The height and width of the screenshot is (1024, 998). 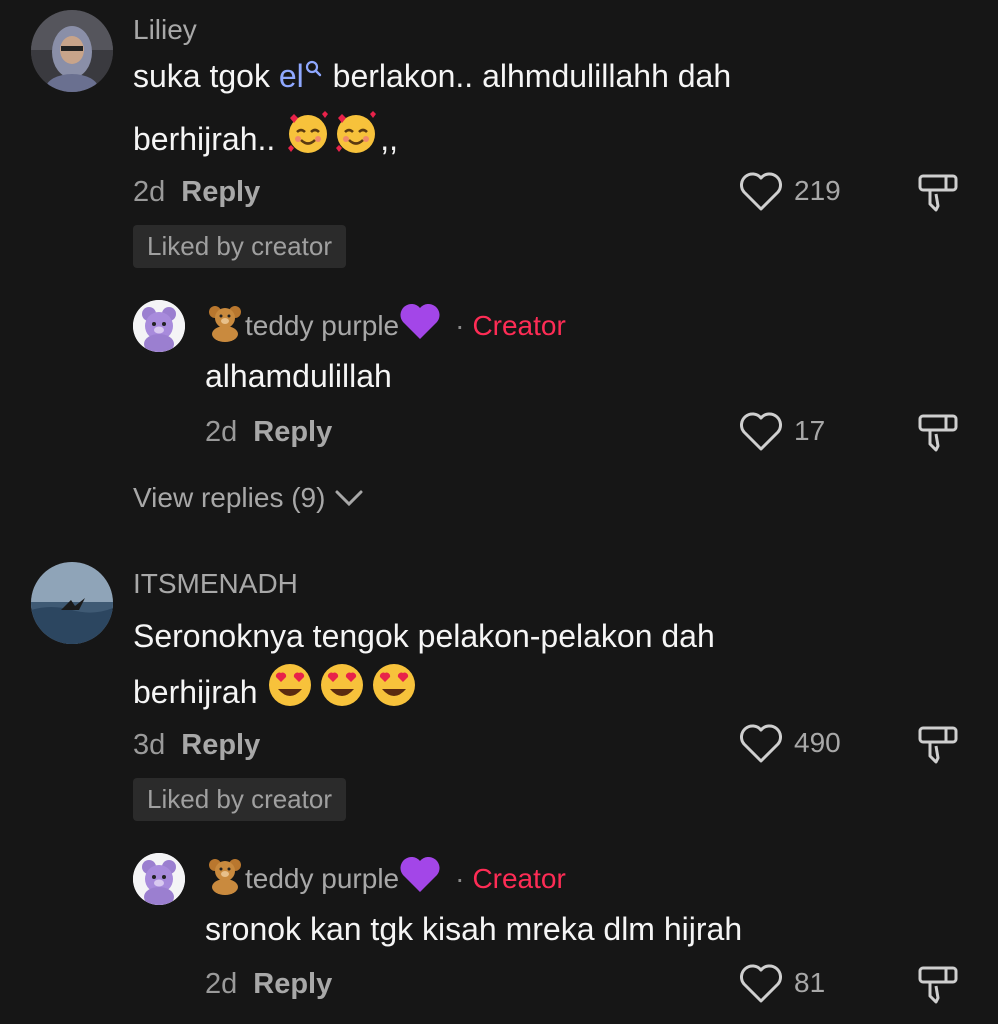 I want to click on comment-text-part: berhijrah.., so click(x=209, y=138).